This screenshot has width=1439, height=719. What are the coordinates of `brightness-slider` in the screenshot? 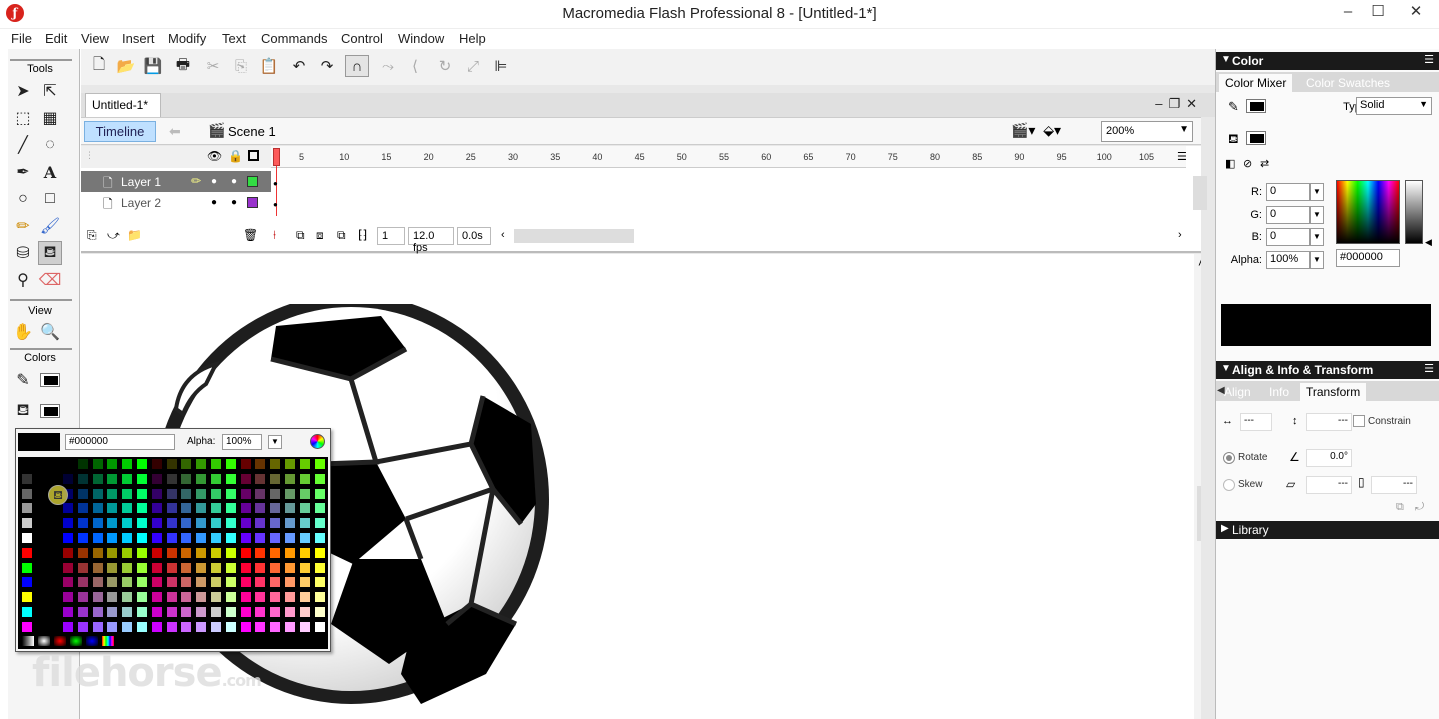 It's located at (1414, 212).